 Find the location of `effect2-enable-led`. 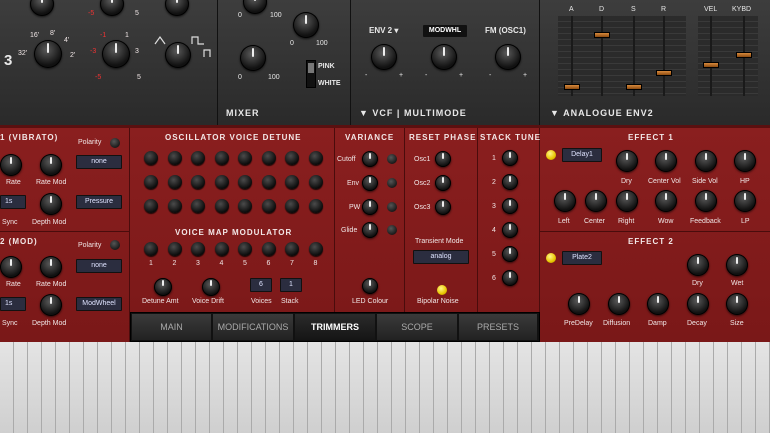

effect2-enable-led is located at coordinates (551, 258).